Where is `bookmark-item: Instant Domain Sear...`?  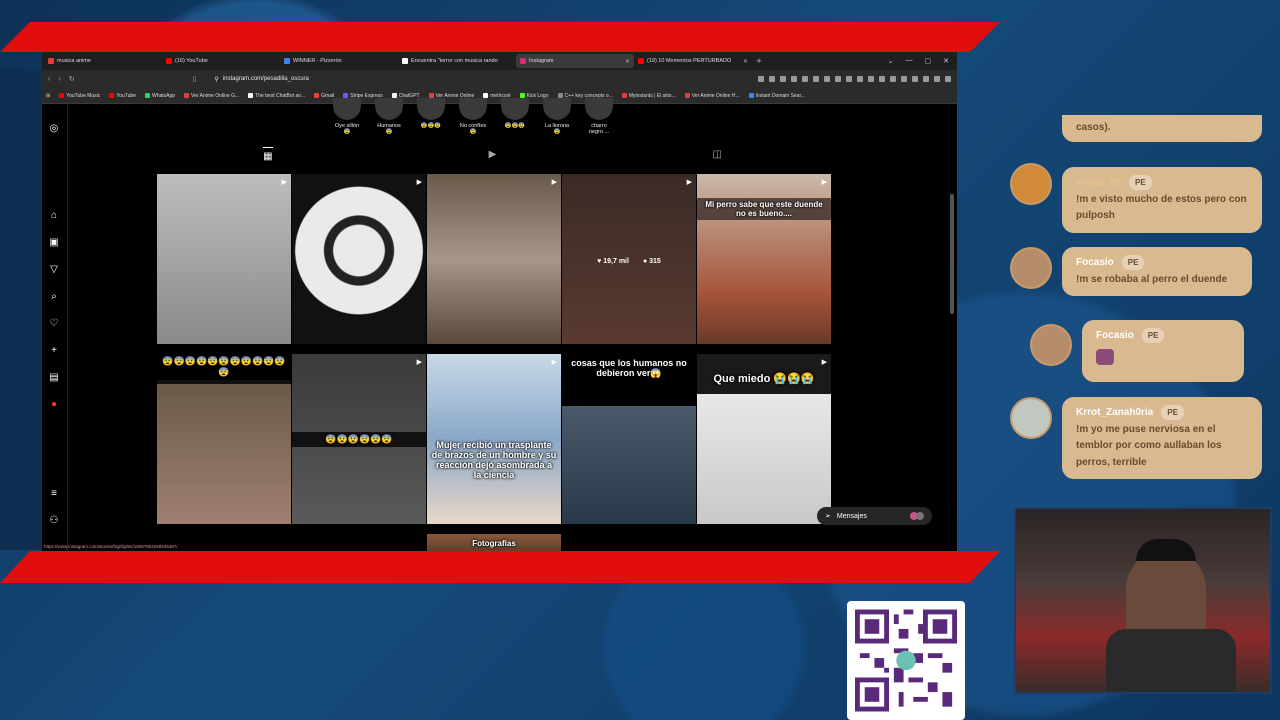
bookmark-item: Instant Domain Sear... is located at coordinates (776, 96).